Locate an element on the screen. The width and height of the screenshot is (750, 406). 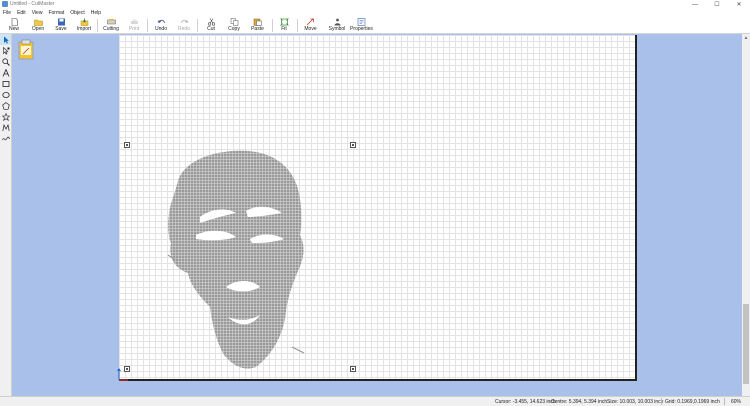
tool-palette is located at coordinates (6, 215).